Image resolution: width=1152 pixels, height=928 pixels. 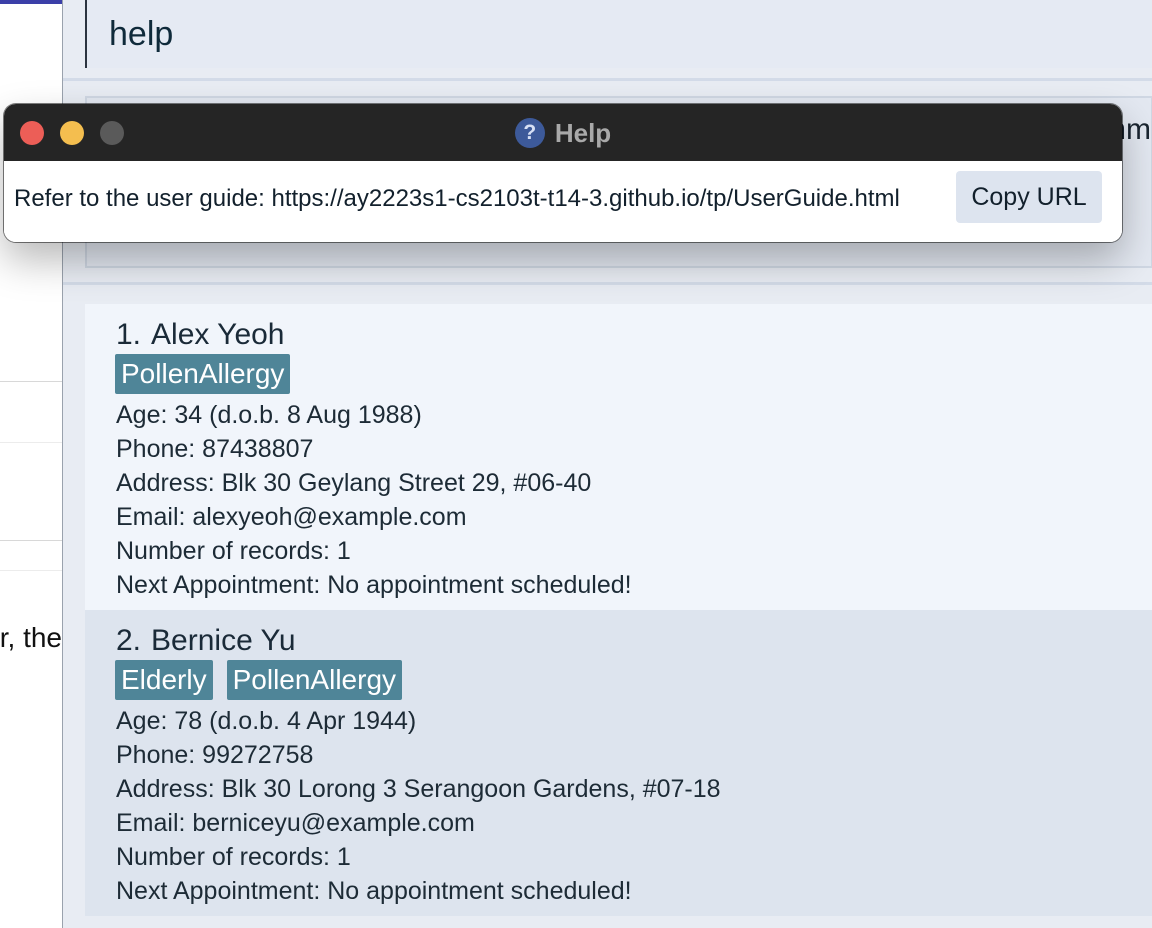 What do you see at coordinates (129, 640) in the screenshot?
I see `person-index: 2.` at bounding box center [129, 640].